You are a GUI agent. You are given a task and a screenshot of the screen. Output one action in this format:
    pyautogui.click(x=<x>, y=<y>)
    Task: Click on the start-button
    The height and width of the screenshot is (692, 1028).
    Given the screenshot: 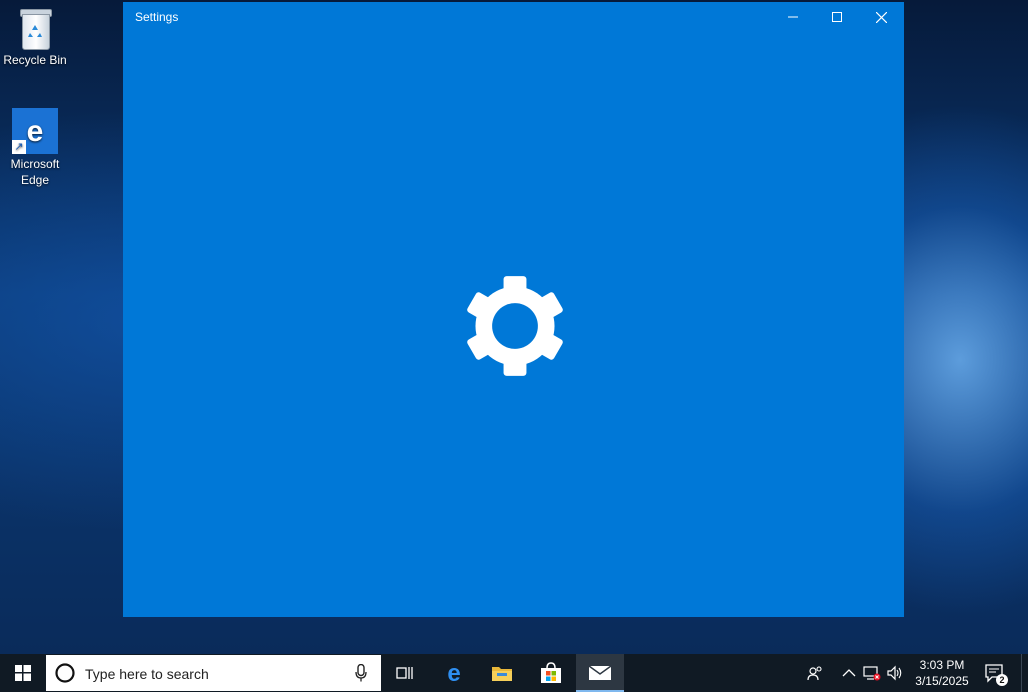 What is the action you would take?
    pyautogui.click(x=23, y=673)
    